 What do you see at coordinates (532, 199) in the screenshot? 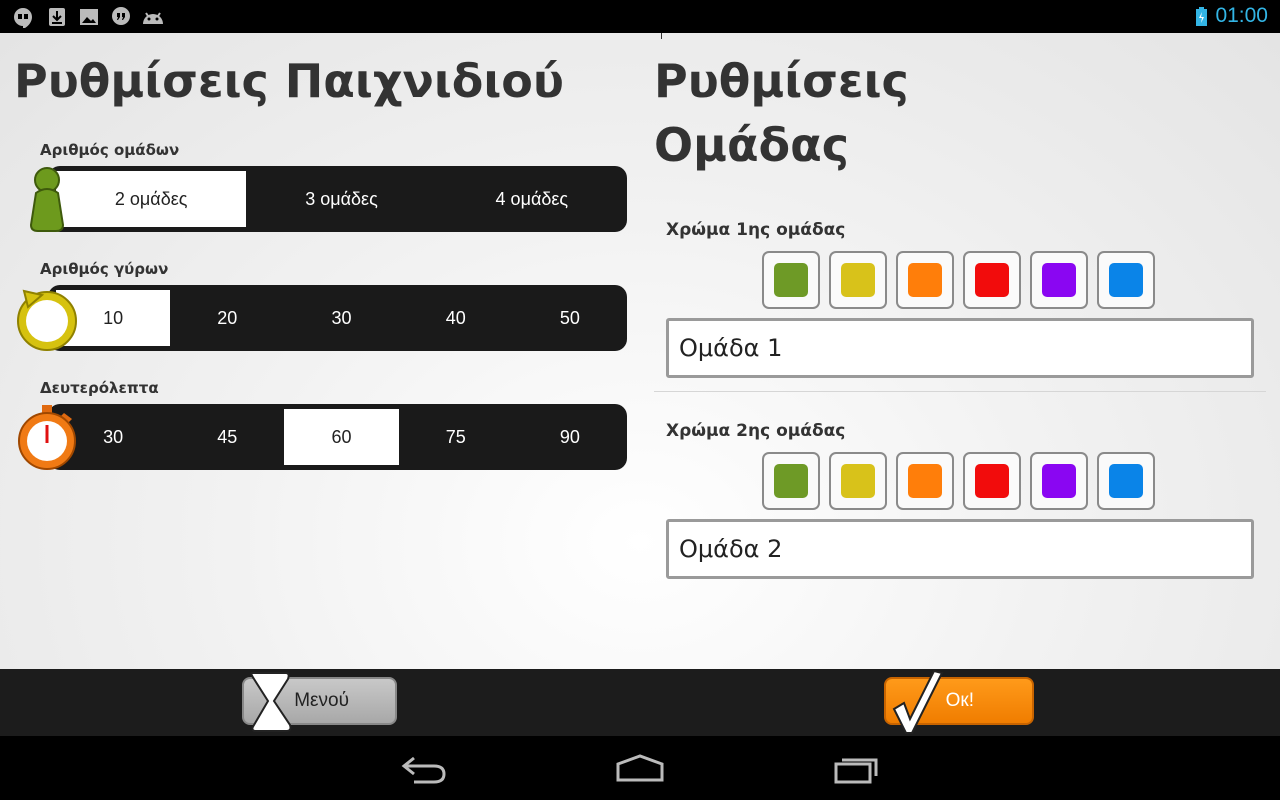
I see `teams-option-4: 4 ομάδες` at bounding box center [532, 199].